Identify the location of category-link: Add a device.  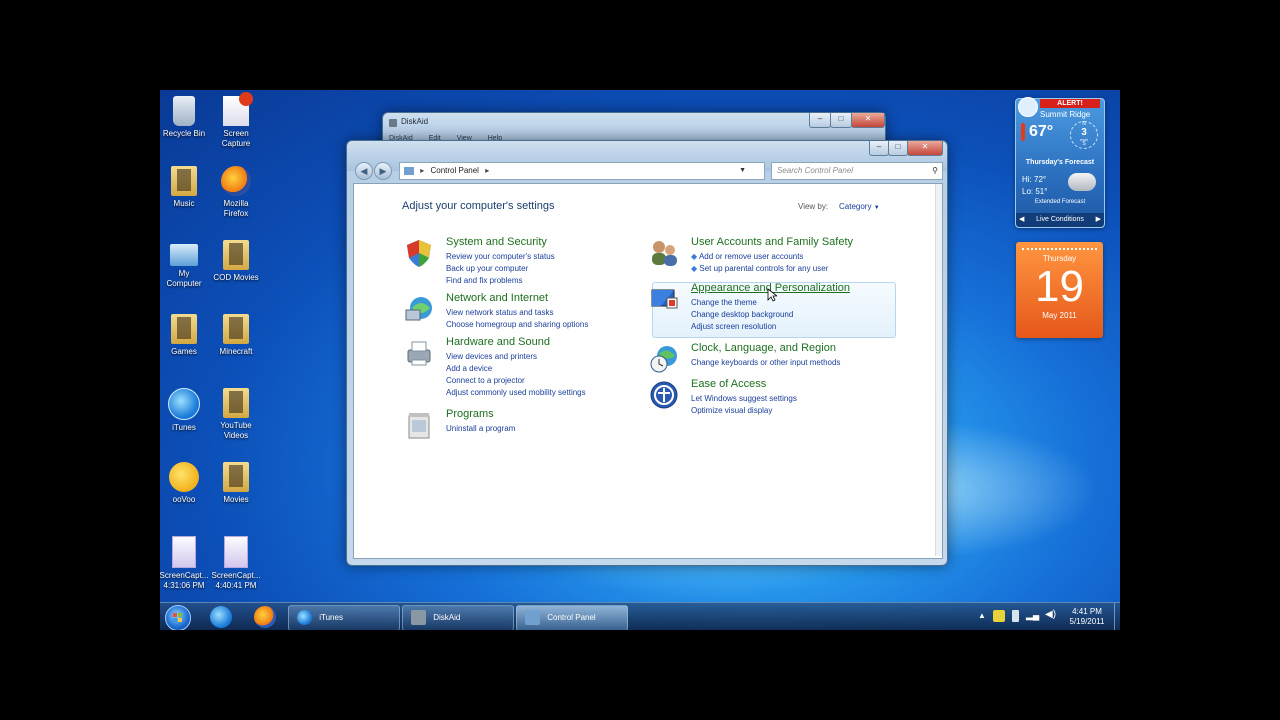
(469, 368).